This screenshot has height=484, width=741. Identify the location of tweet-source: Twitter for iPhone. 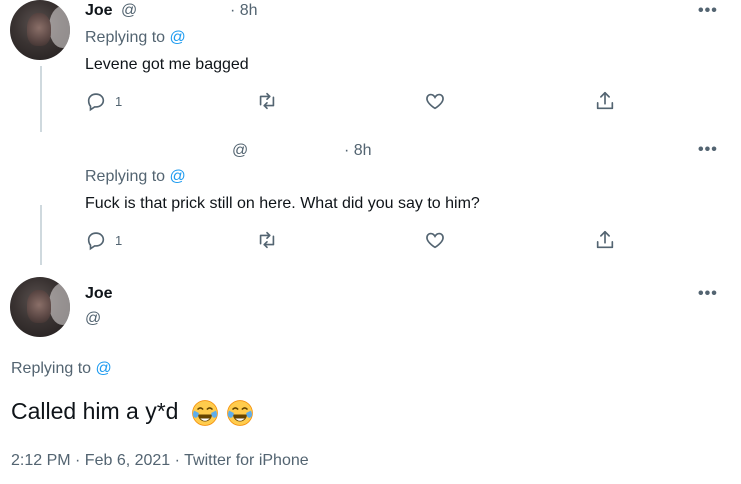
(246, 460).